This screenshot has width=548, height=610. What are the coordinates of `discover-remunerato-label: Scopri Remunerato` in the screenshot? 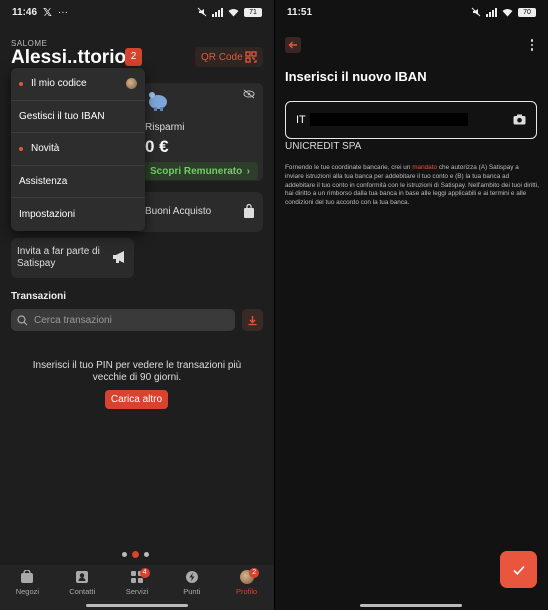 It's located at (196, 171).